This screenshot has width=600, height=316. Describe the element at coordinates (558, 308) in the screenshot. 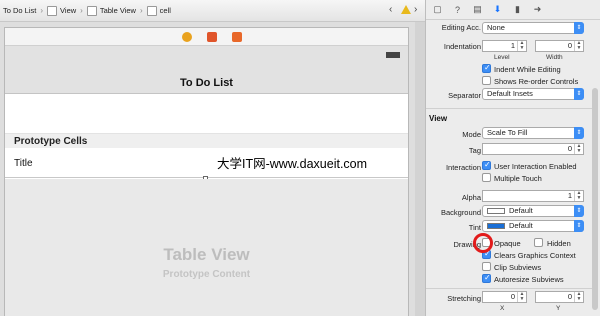

I see `y-label: Y` at that location.